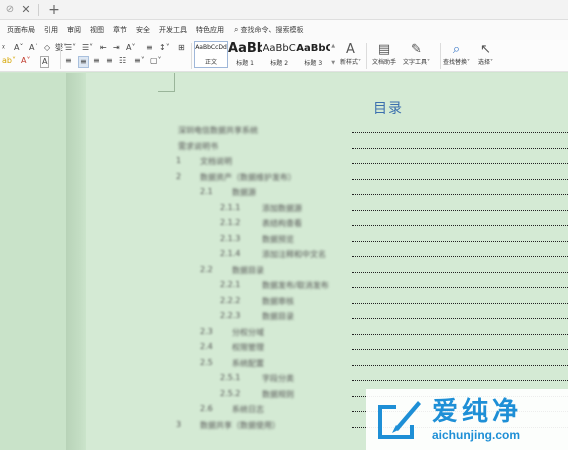  I want to click on new-style-button: A 新样式˅, so click(350, 55).